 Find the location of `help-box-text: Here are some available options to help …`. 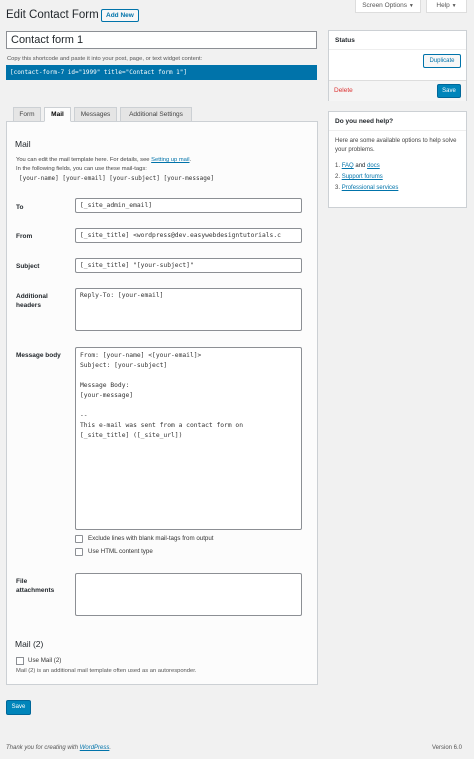

help-box-text: Here are some available options to help … is located at coordinates (396, 145).